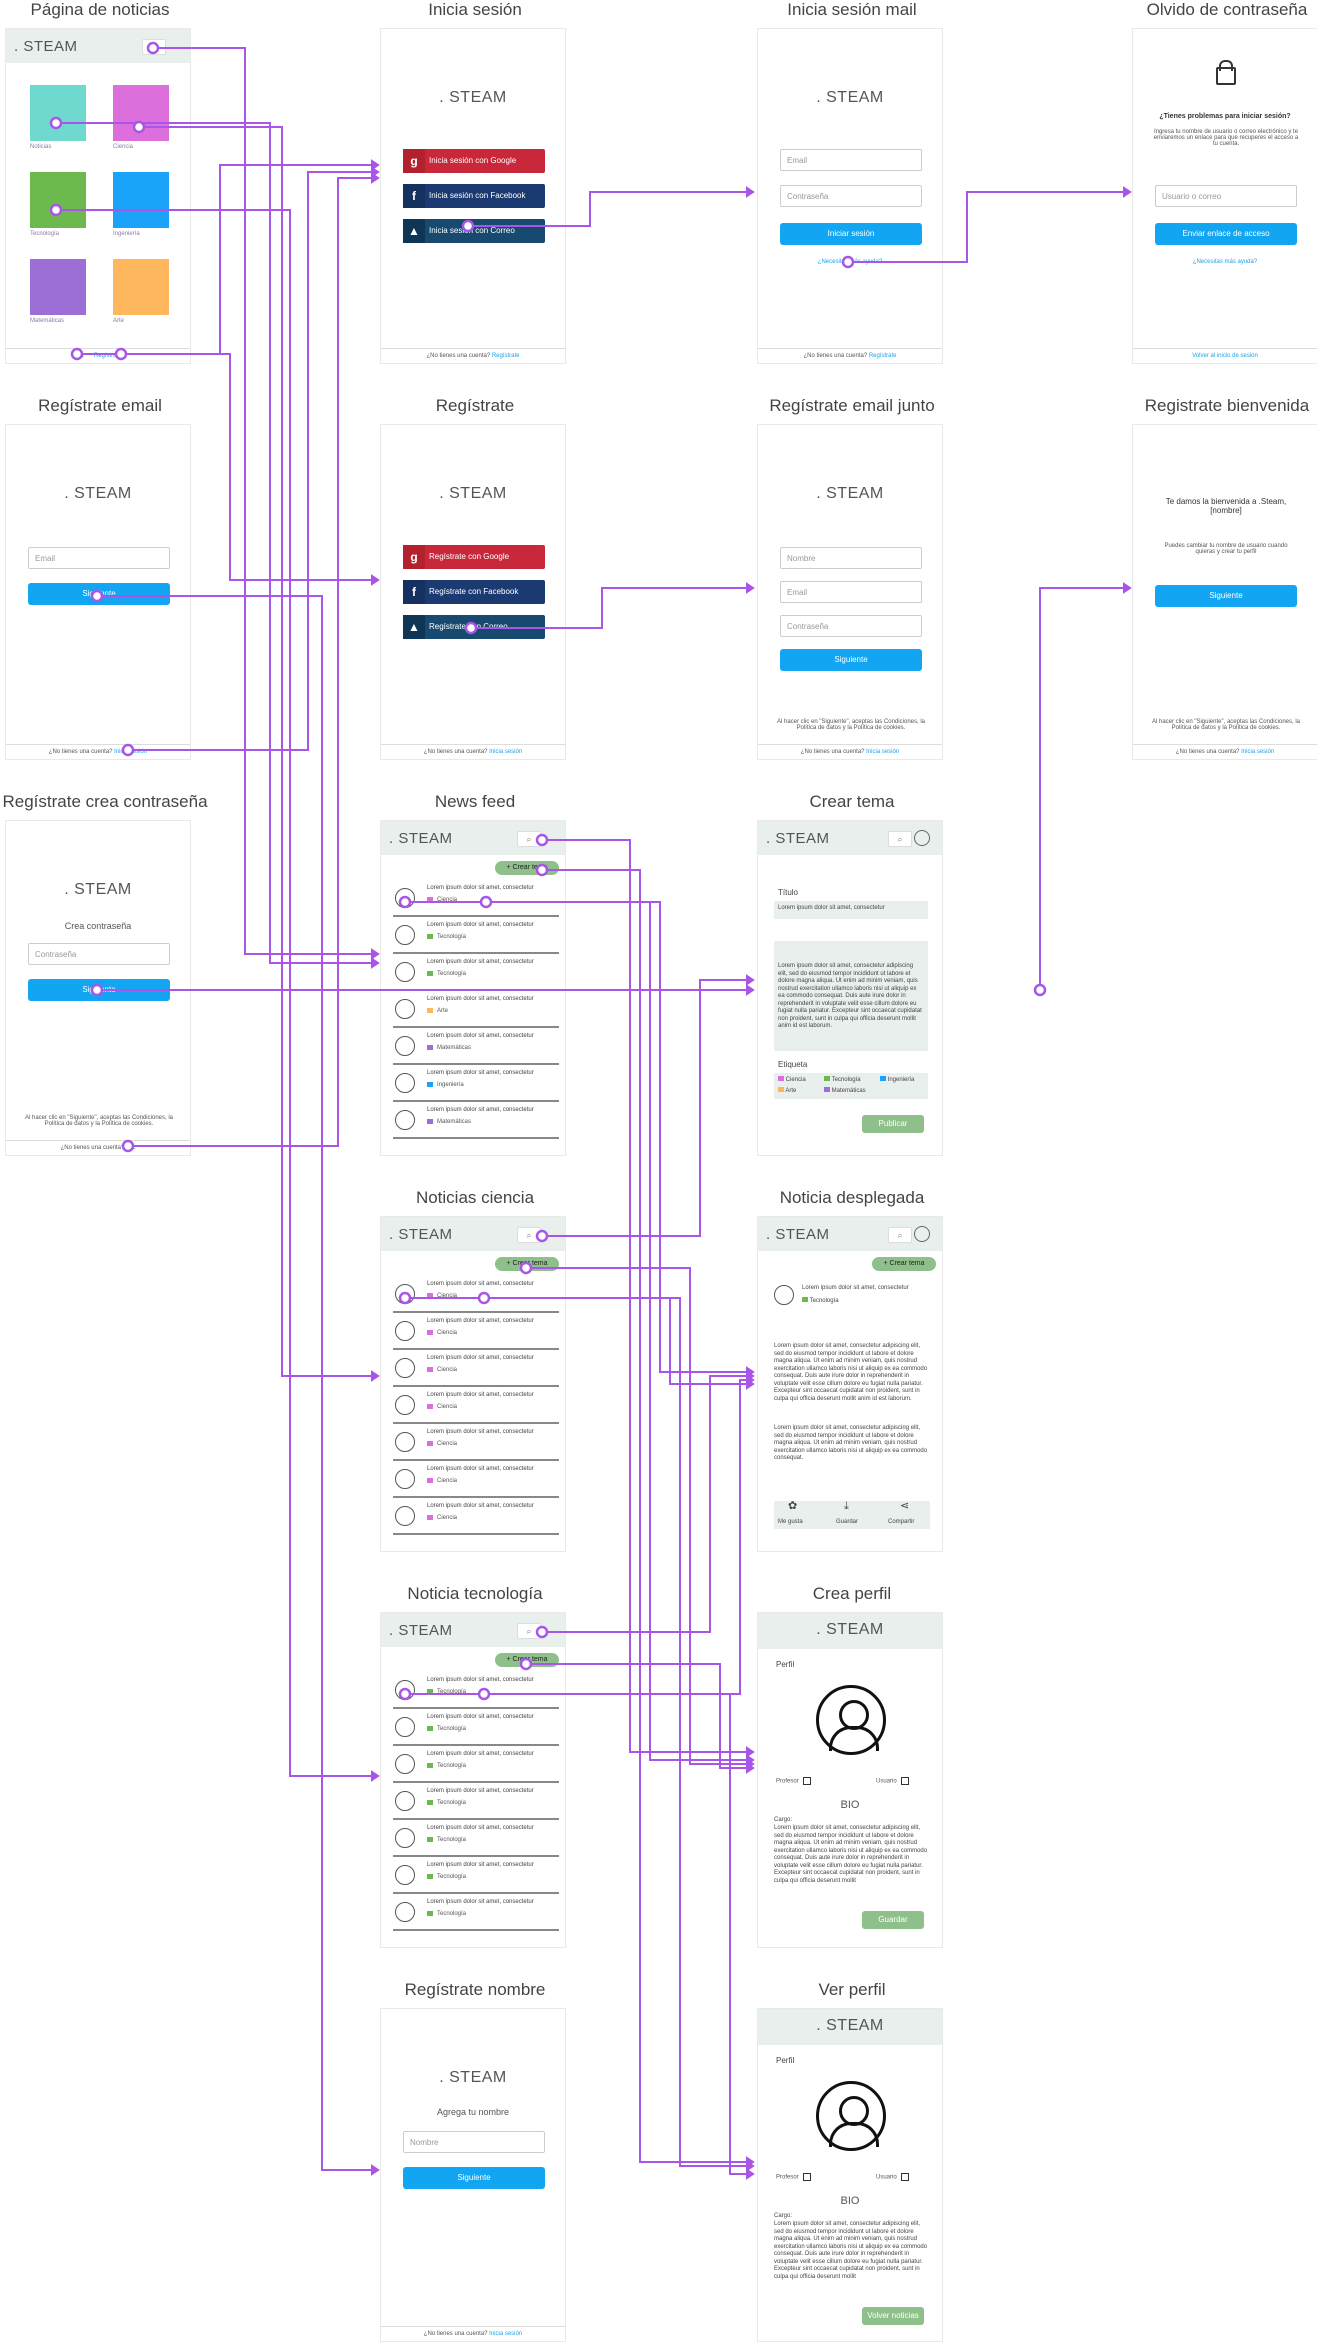 The width and height of the screenshot is (1317, 2342). I want to click on back-to-news-button: Volver noticias, so click(893, 2316).